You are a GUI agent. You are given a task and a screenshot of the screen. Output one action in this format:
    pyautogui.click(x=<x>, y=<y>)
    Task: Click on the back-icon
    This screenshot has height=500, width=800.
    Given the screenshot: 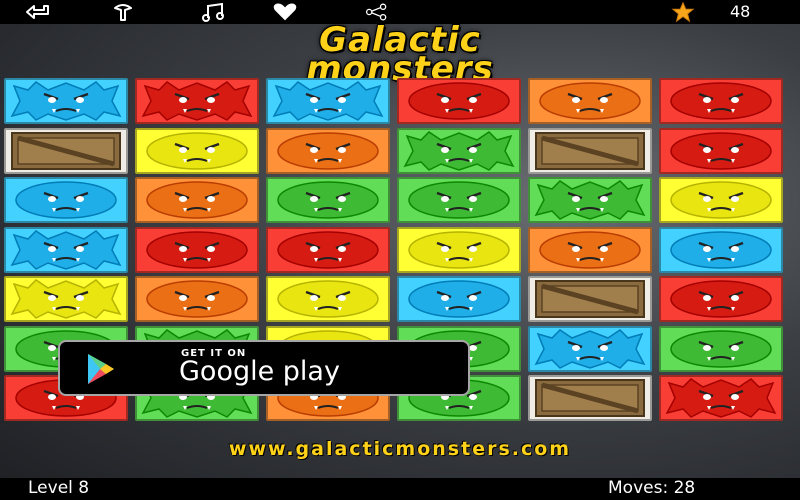 What is the action you would take?
    pyautogui.click(x=37, y=12)
    